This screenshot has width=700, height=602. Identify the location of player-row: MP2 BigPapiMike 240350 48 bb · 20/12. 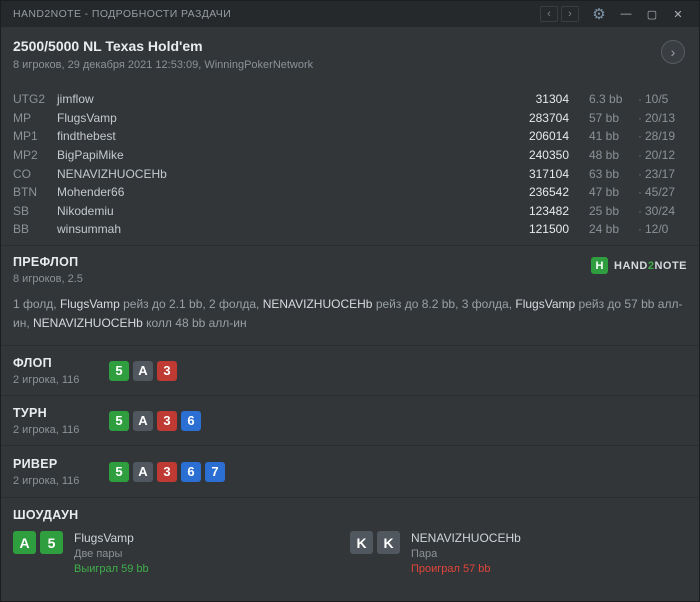
(350, 155).